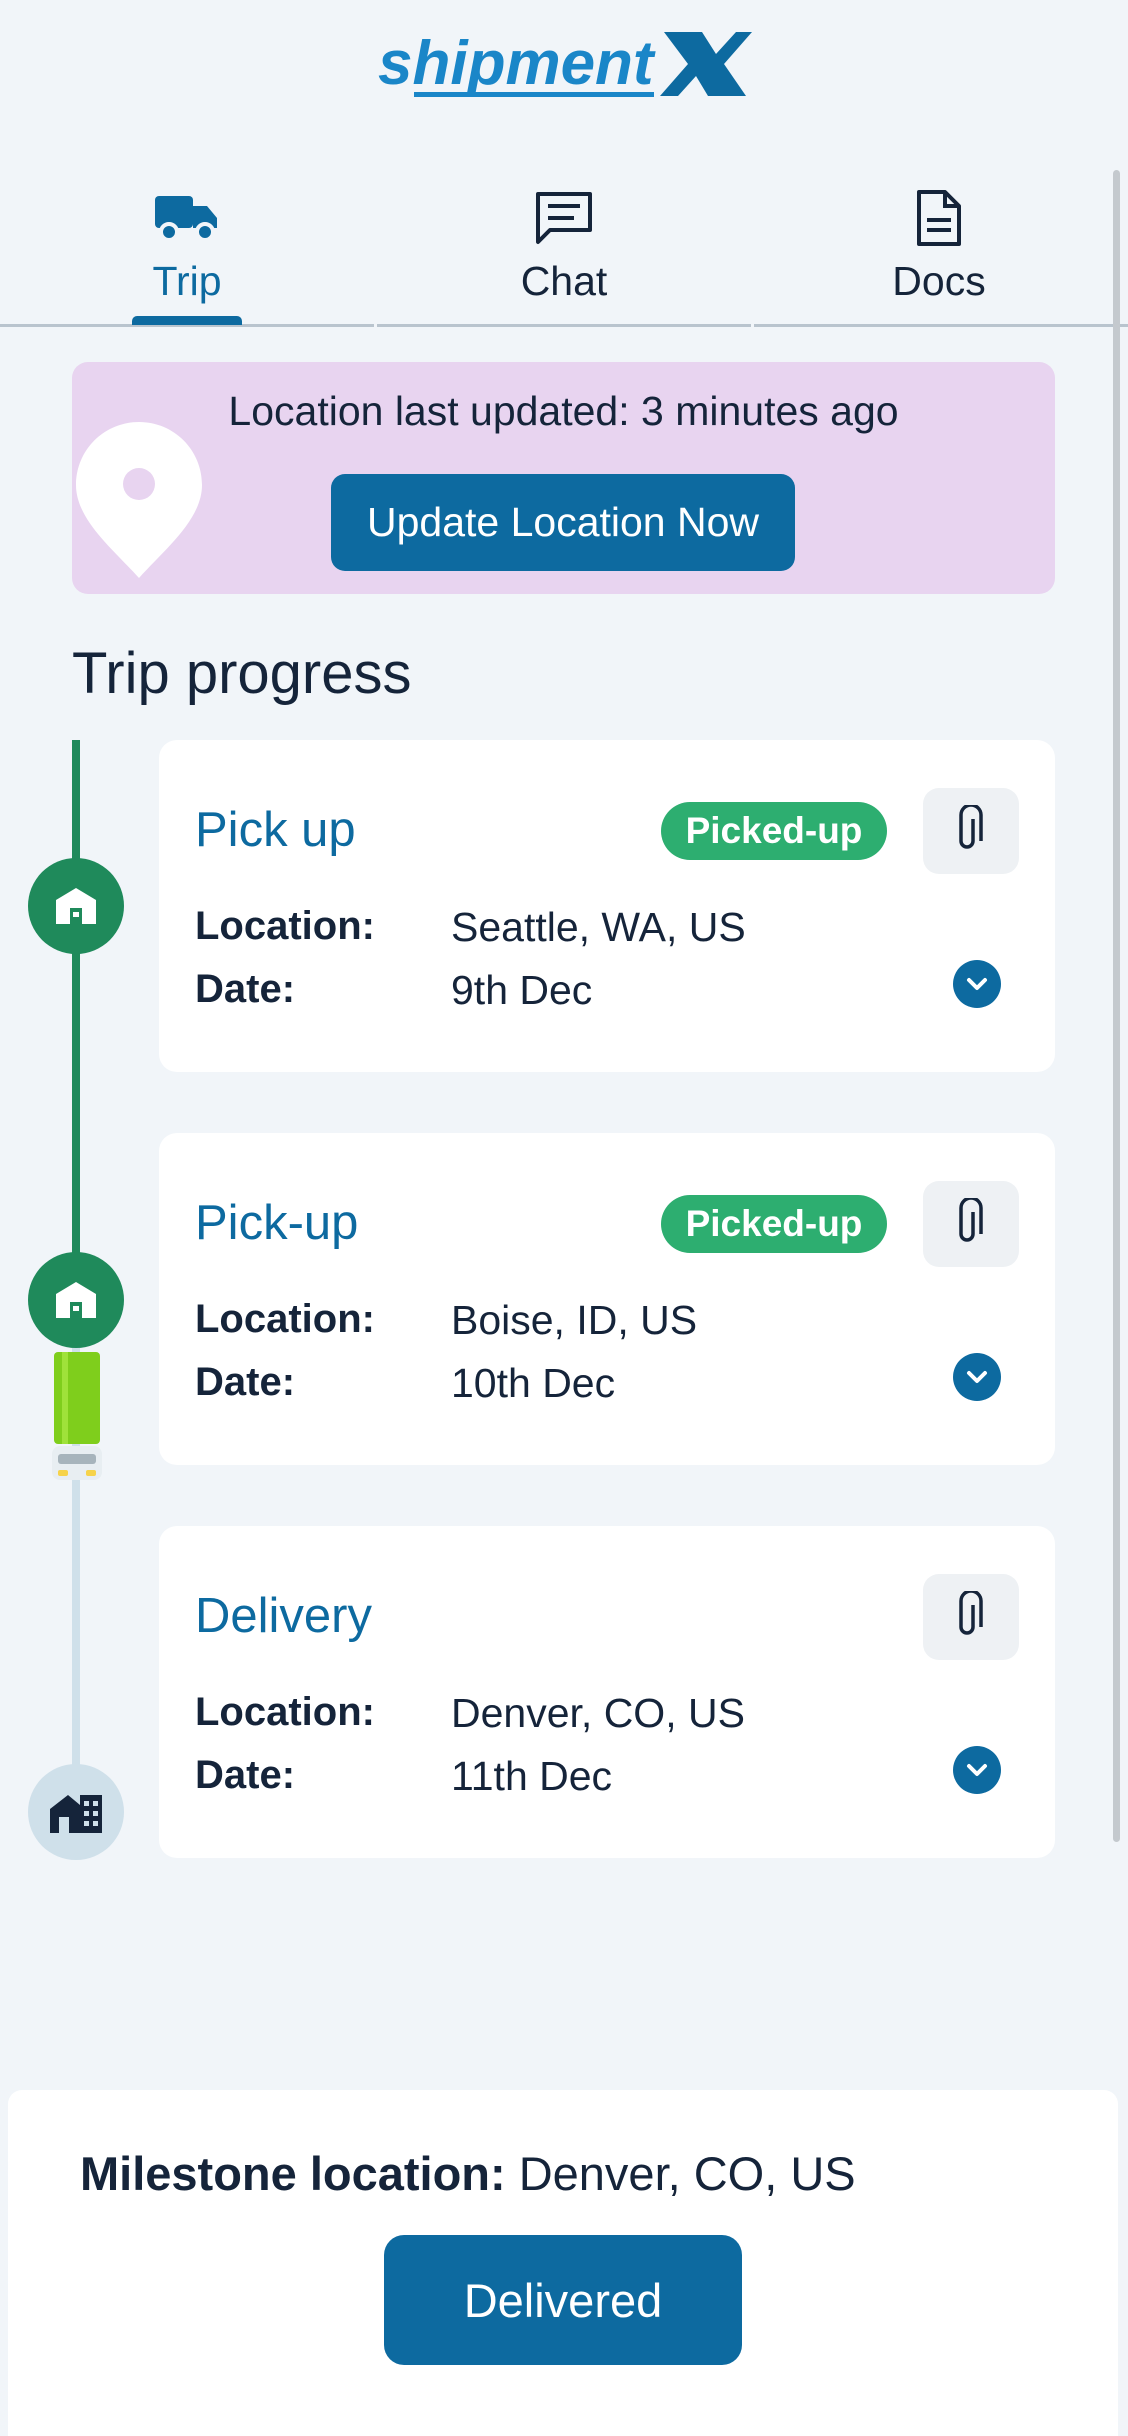 Image resolution: width=1128 pixels, height=2436 pixels. What do you see at coordinates (187, 281) in the screenshot?
I see `tab-trip-label: Trip` at bounding box center [187, 281].